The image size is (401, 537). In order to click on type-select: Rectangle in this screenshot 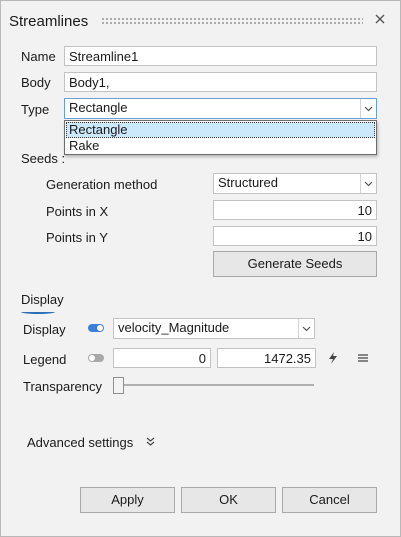, I will do `click(220, 108)`.